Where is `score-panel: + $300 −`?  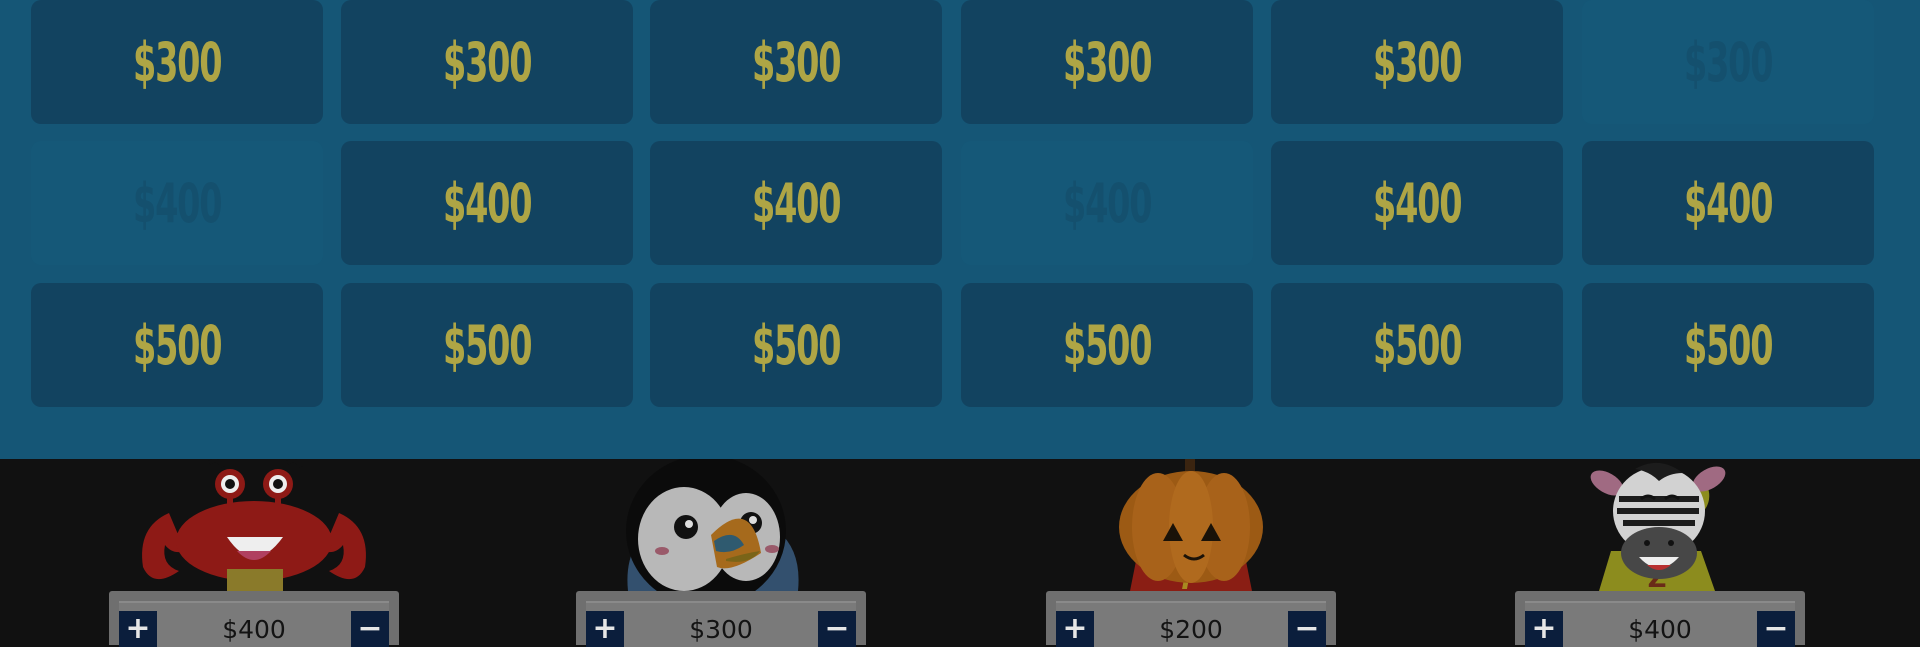 score-panel: + $300 − is located at coordinates (721, 619).